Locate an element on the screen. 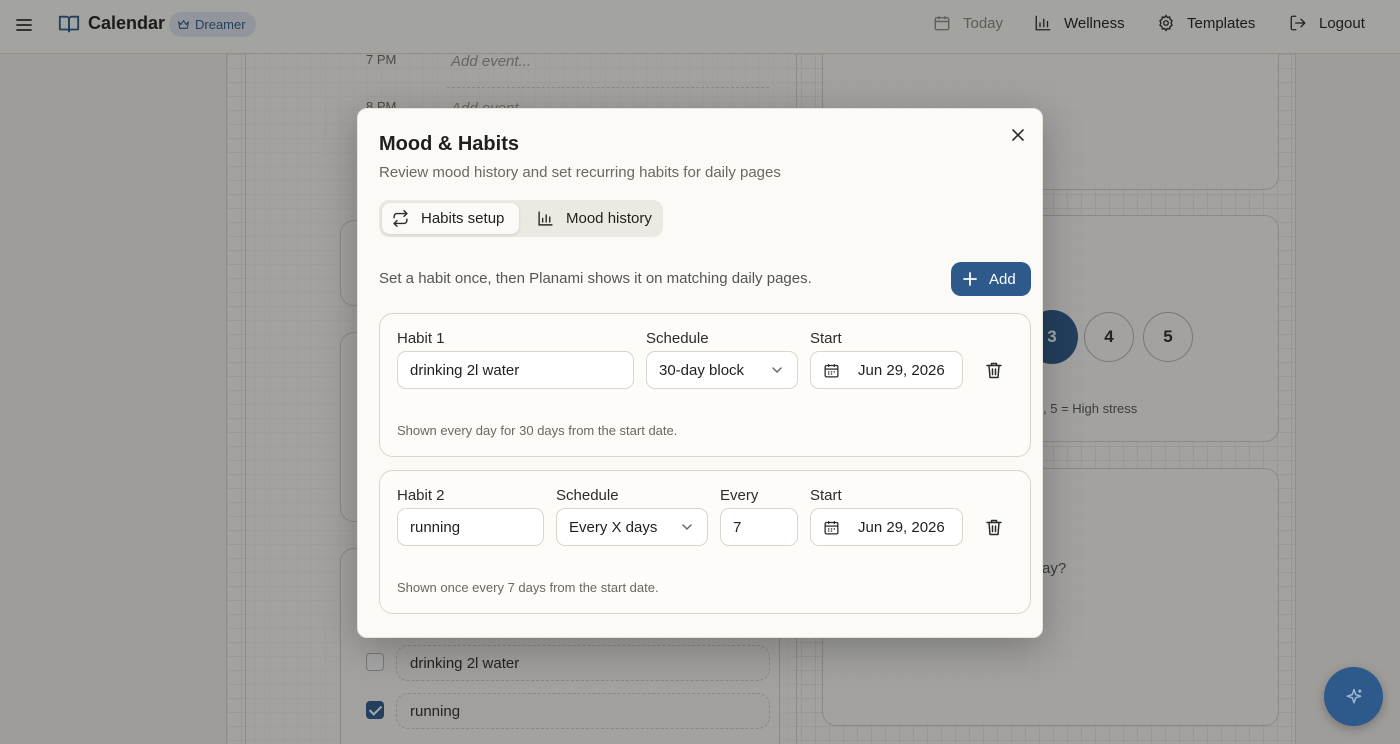 Image resolution: width=1400 pixels, height=744 pixels. habit-1-name-value: drinking 2l water is located at coordinates (465, 370).